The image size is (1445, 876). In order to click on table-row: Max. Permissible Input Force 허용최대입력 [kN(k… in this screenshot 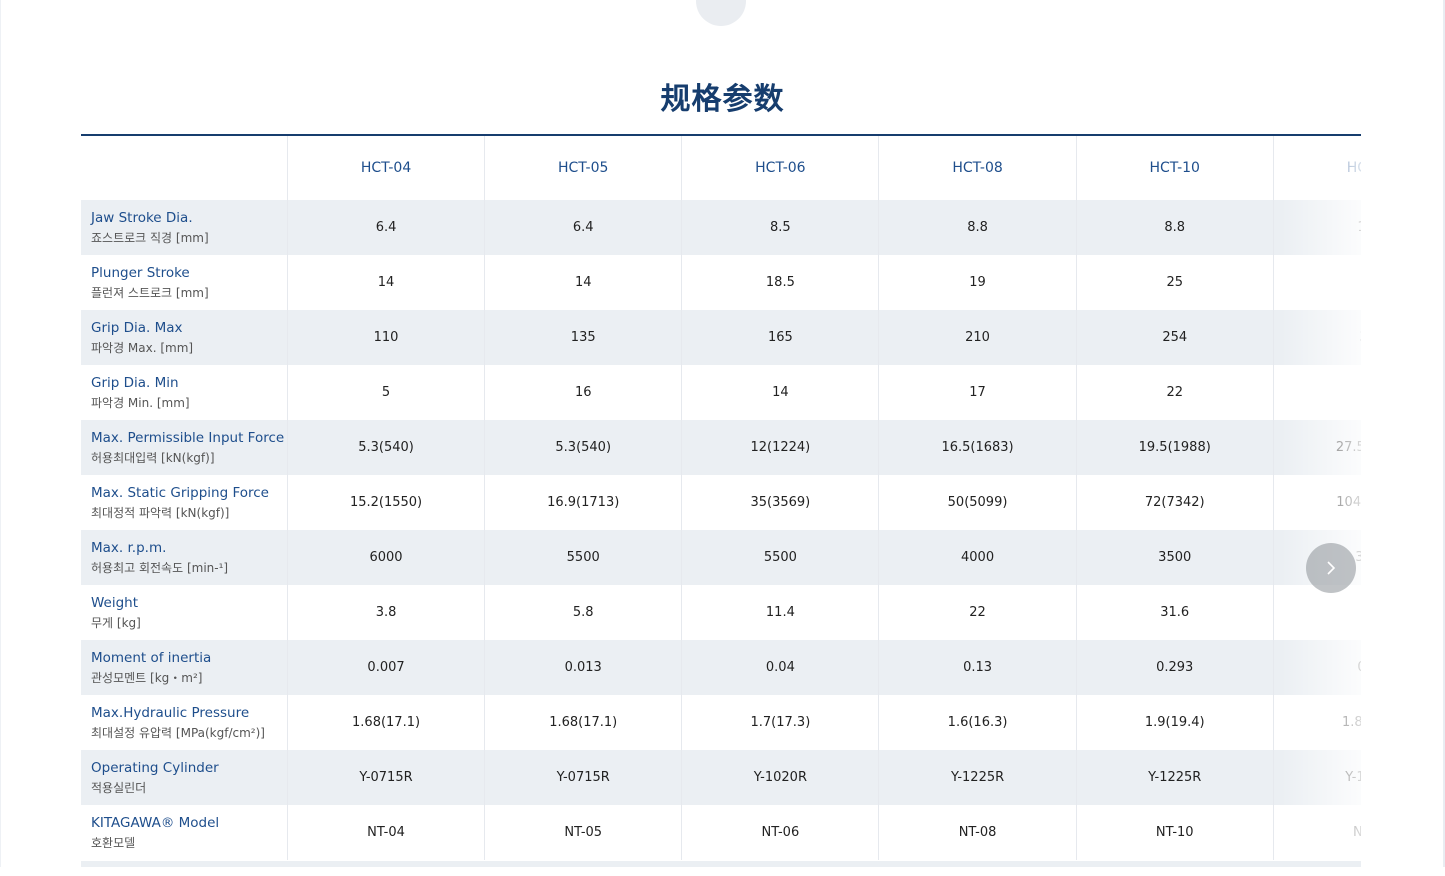, I will do `click(721, 447)`.